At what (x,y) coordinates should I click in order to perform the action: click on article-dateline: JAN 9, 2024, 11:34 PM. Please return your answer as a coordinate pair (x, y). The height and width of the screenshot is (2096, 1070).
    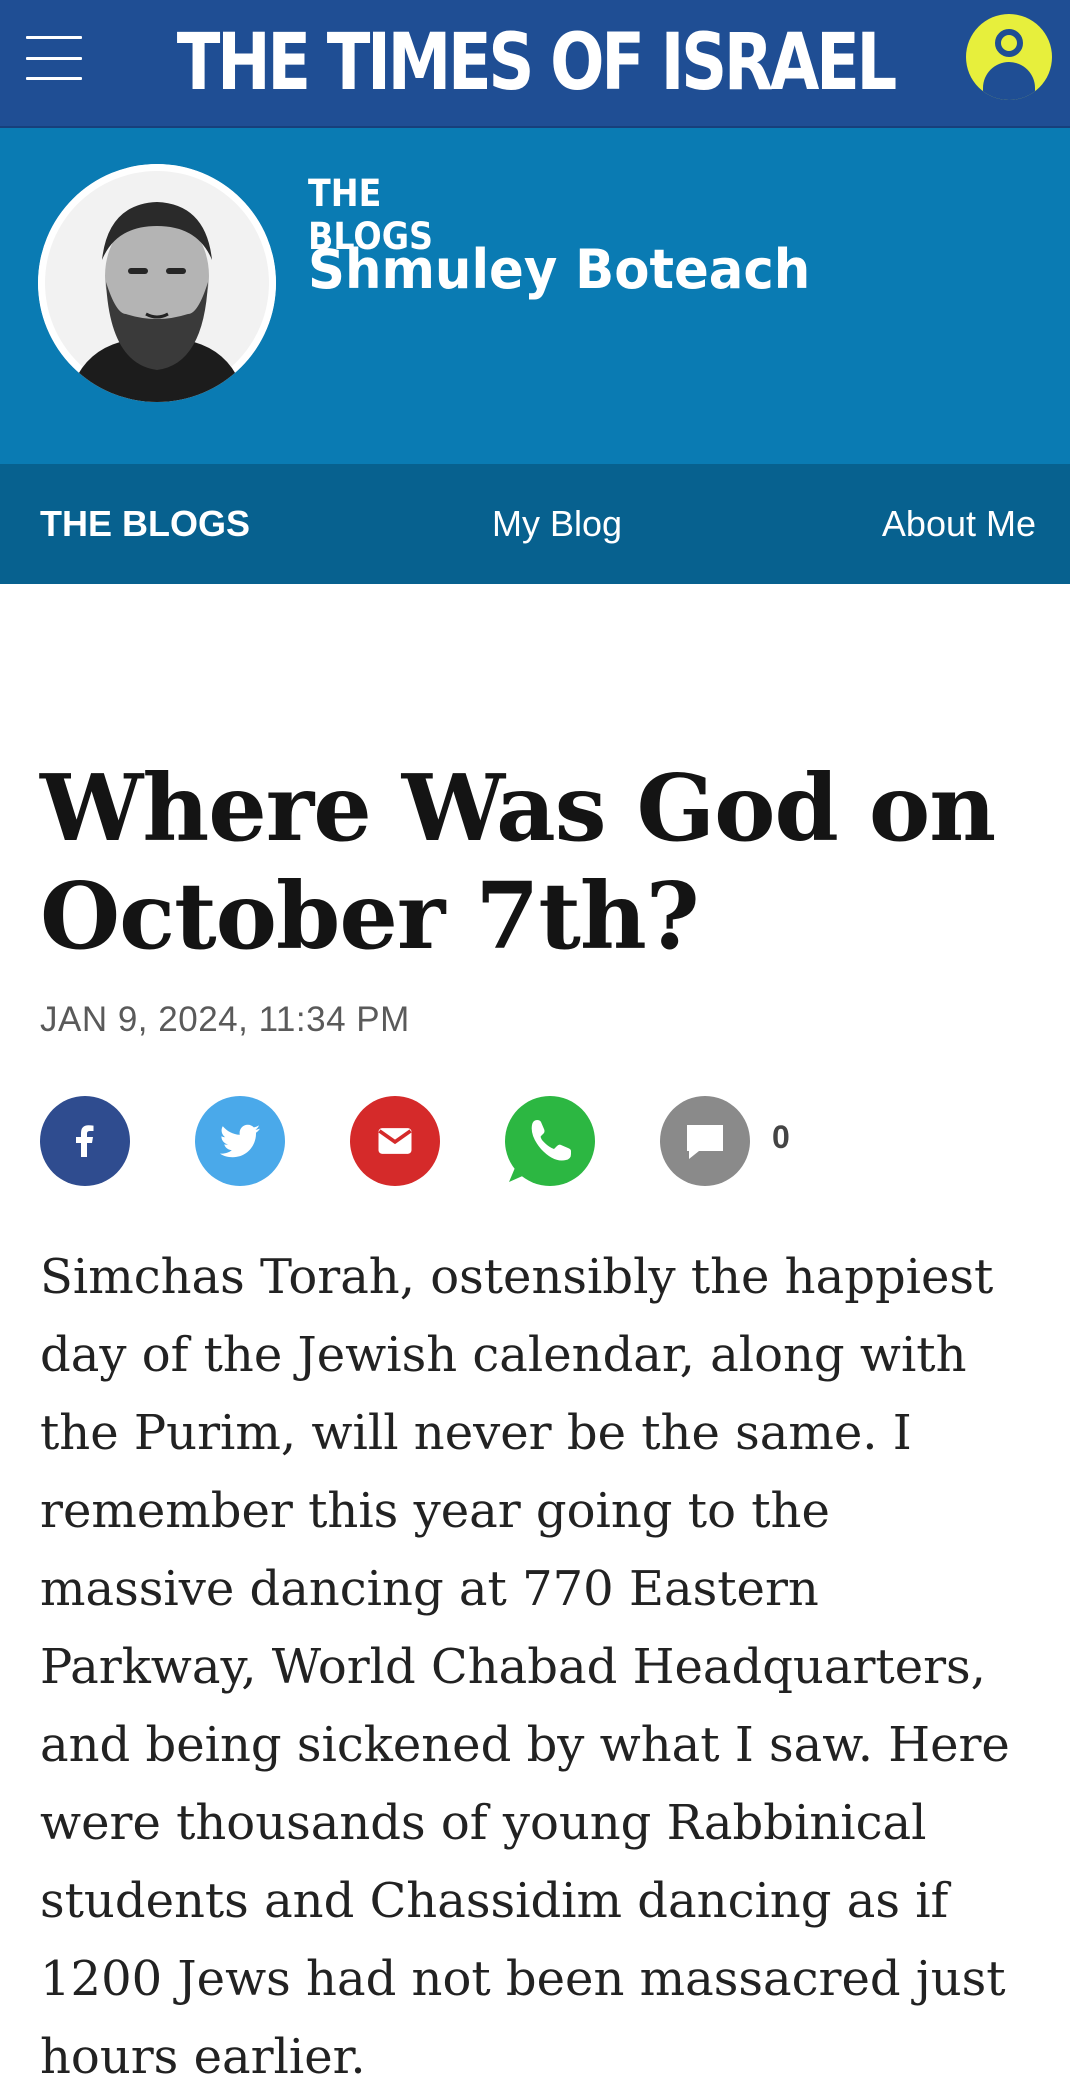
    Looking at the image, I should click on (225, 1019).